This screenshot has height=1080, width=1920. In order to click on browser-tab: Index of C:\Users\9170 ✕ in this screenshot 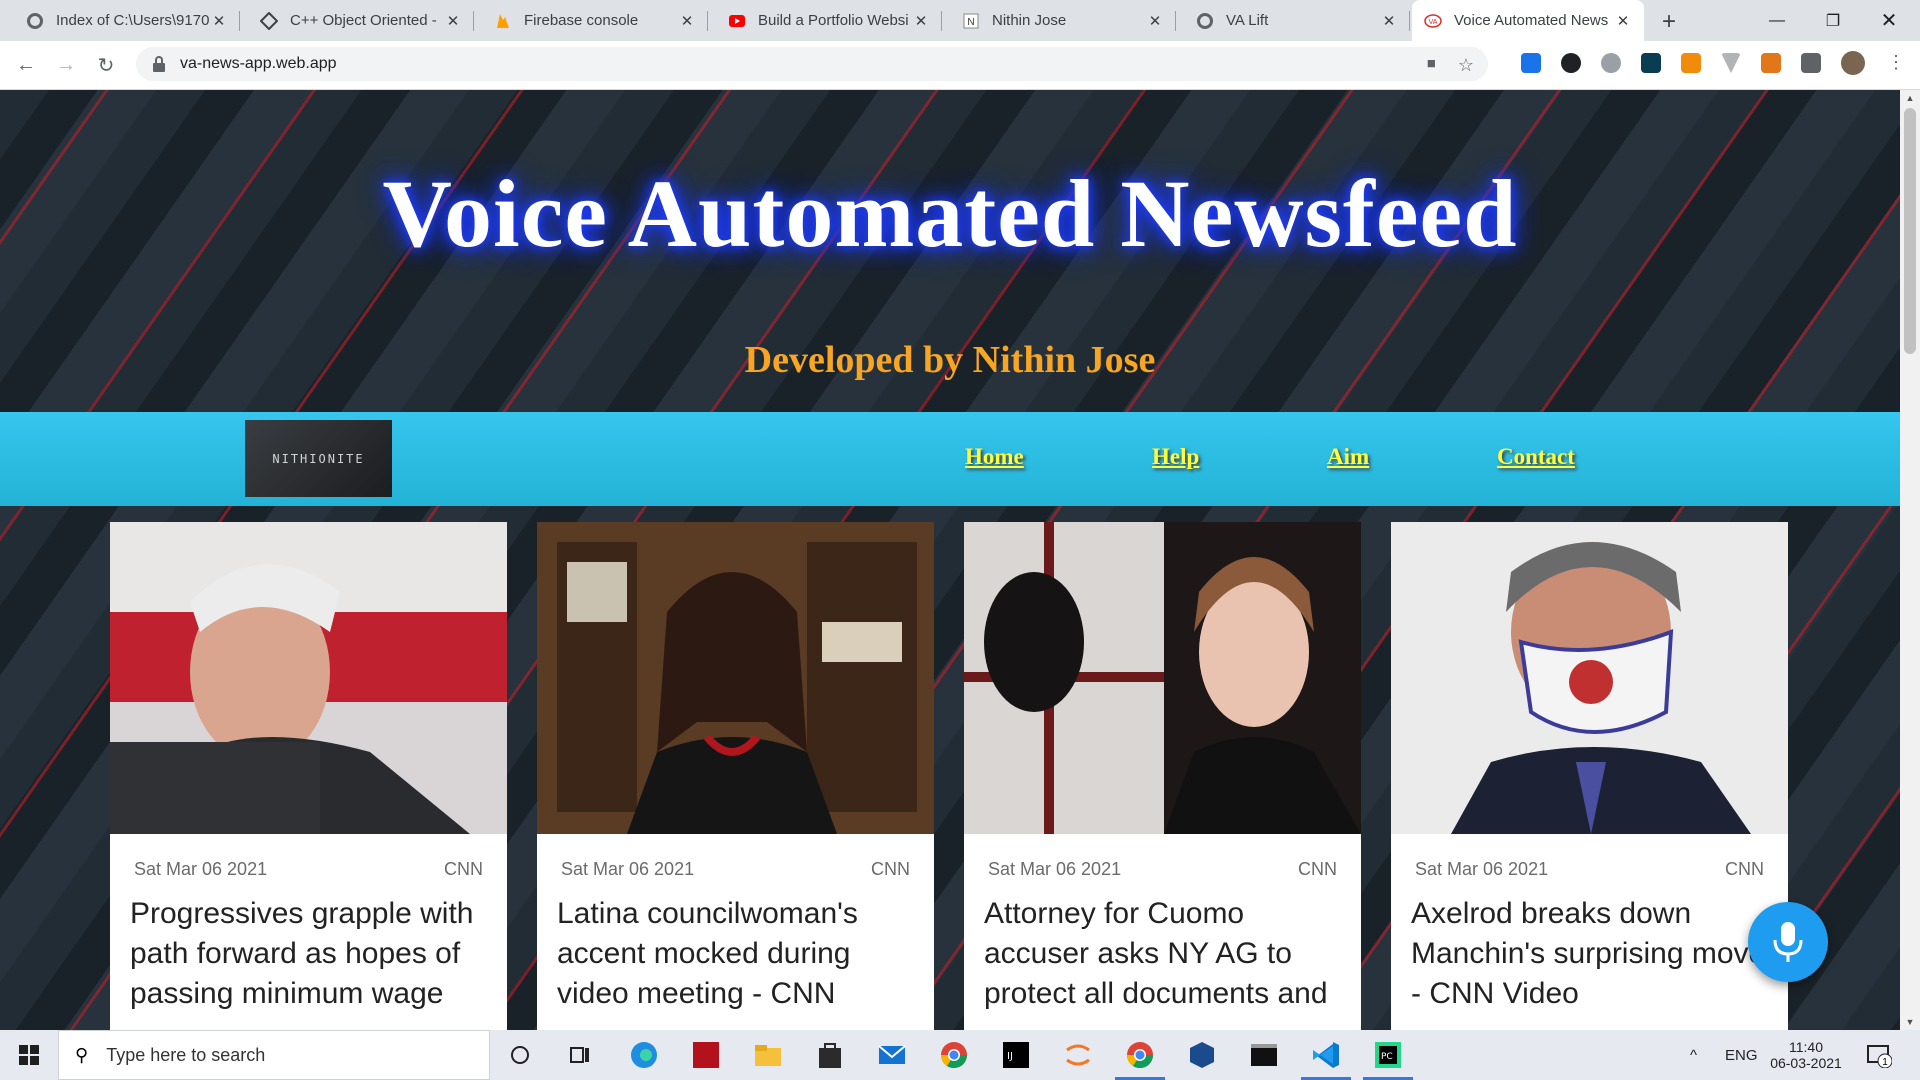, I will do `click(127, 20)`.